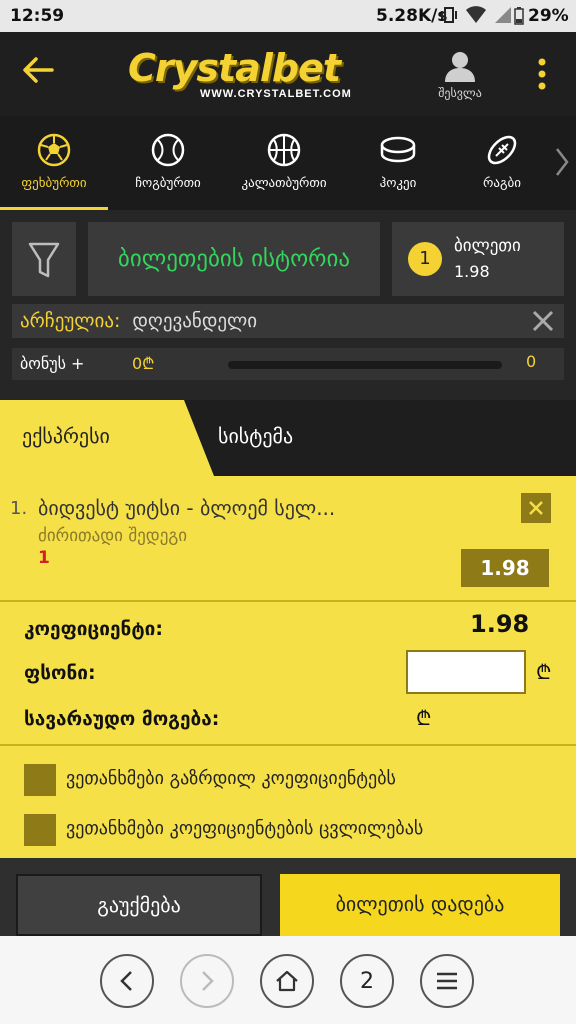 Image resolution: width=576 pixels, height=1024 pixels. What do you see at coordinates (314, 438) in the screenshot?
I see `tab-system: სისტემა` at bounding box center [314, 438].